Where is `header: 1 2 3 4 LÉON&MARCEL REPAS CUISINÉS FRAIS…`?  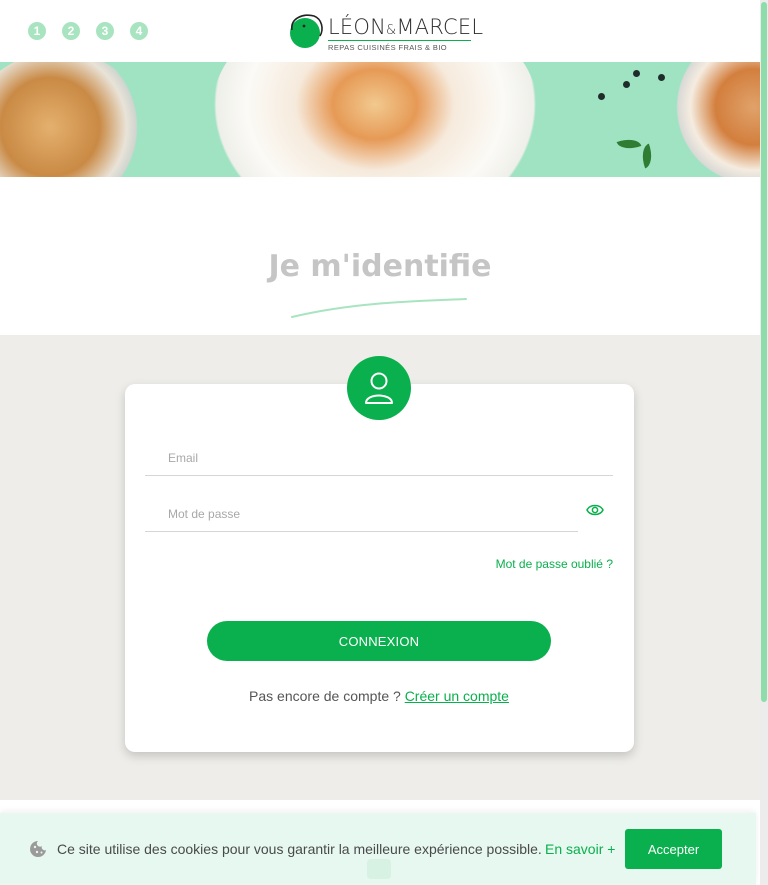
header: 1 2 3 4 LÉON&MARCEL REPAS CUISINÉS FRAIS… is located at coordinates (380, 31).